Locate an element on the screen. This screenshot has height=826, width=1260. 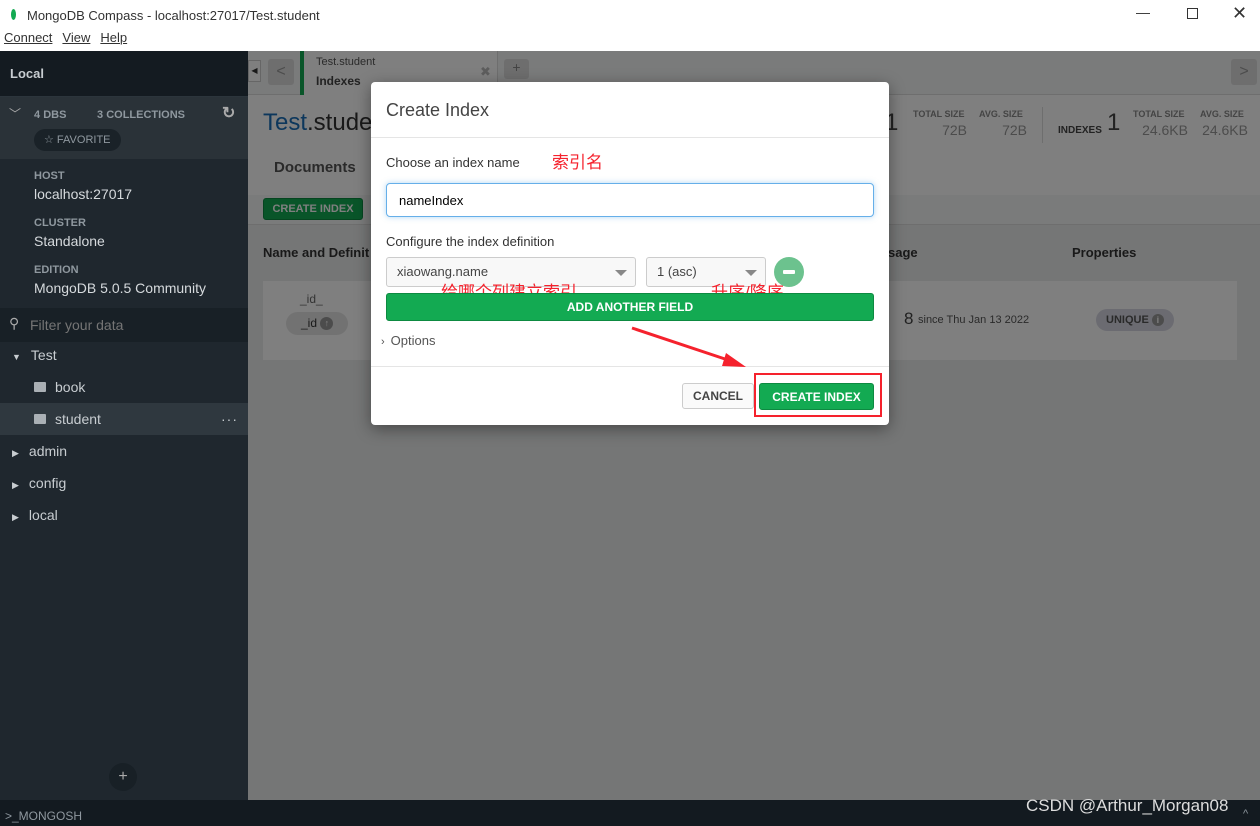
close-button: ✕ is located at coordinates (1239, 13).